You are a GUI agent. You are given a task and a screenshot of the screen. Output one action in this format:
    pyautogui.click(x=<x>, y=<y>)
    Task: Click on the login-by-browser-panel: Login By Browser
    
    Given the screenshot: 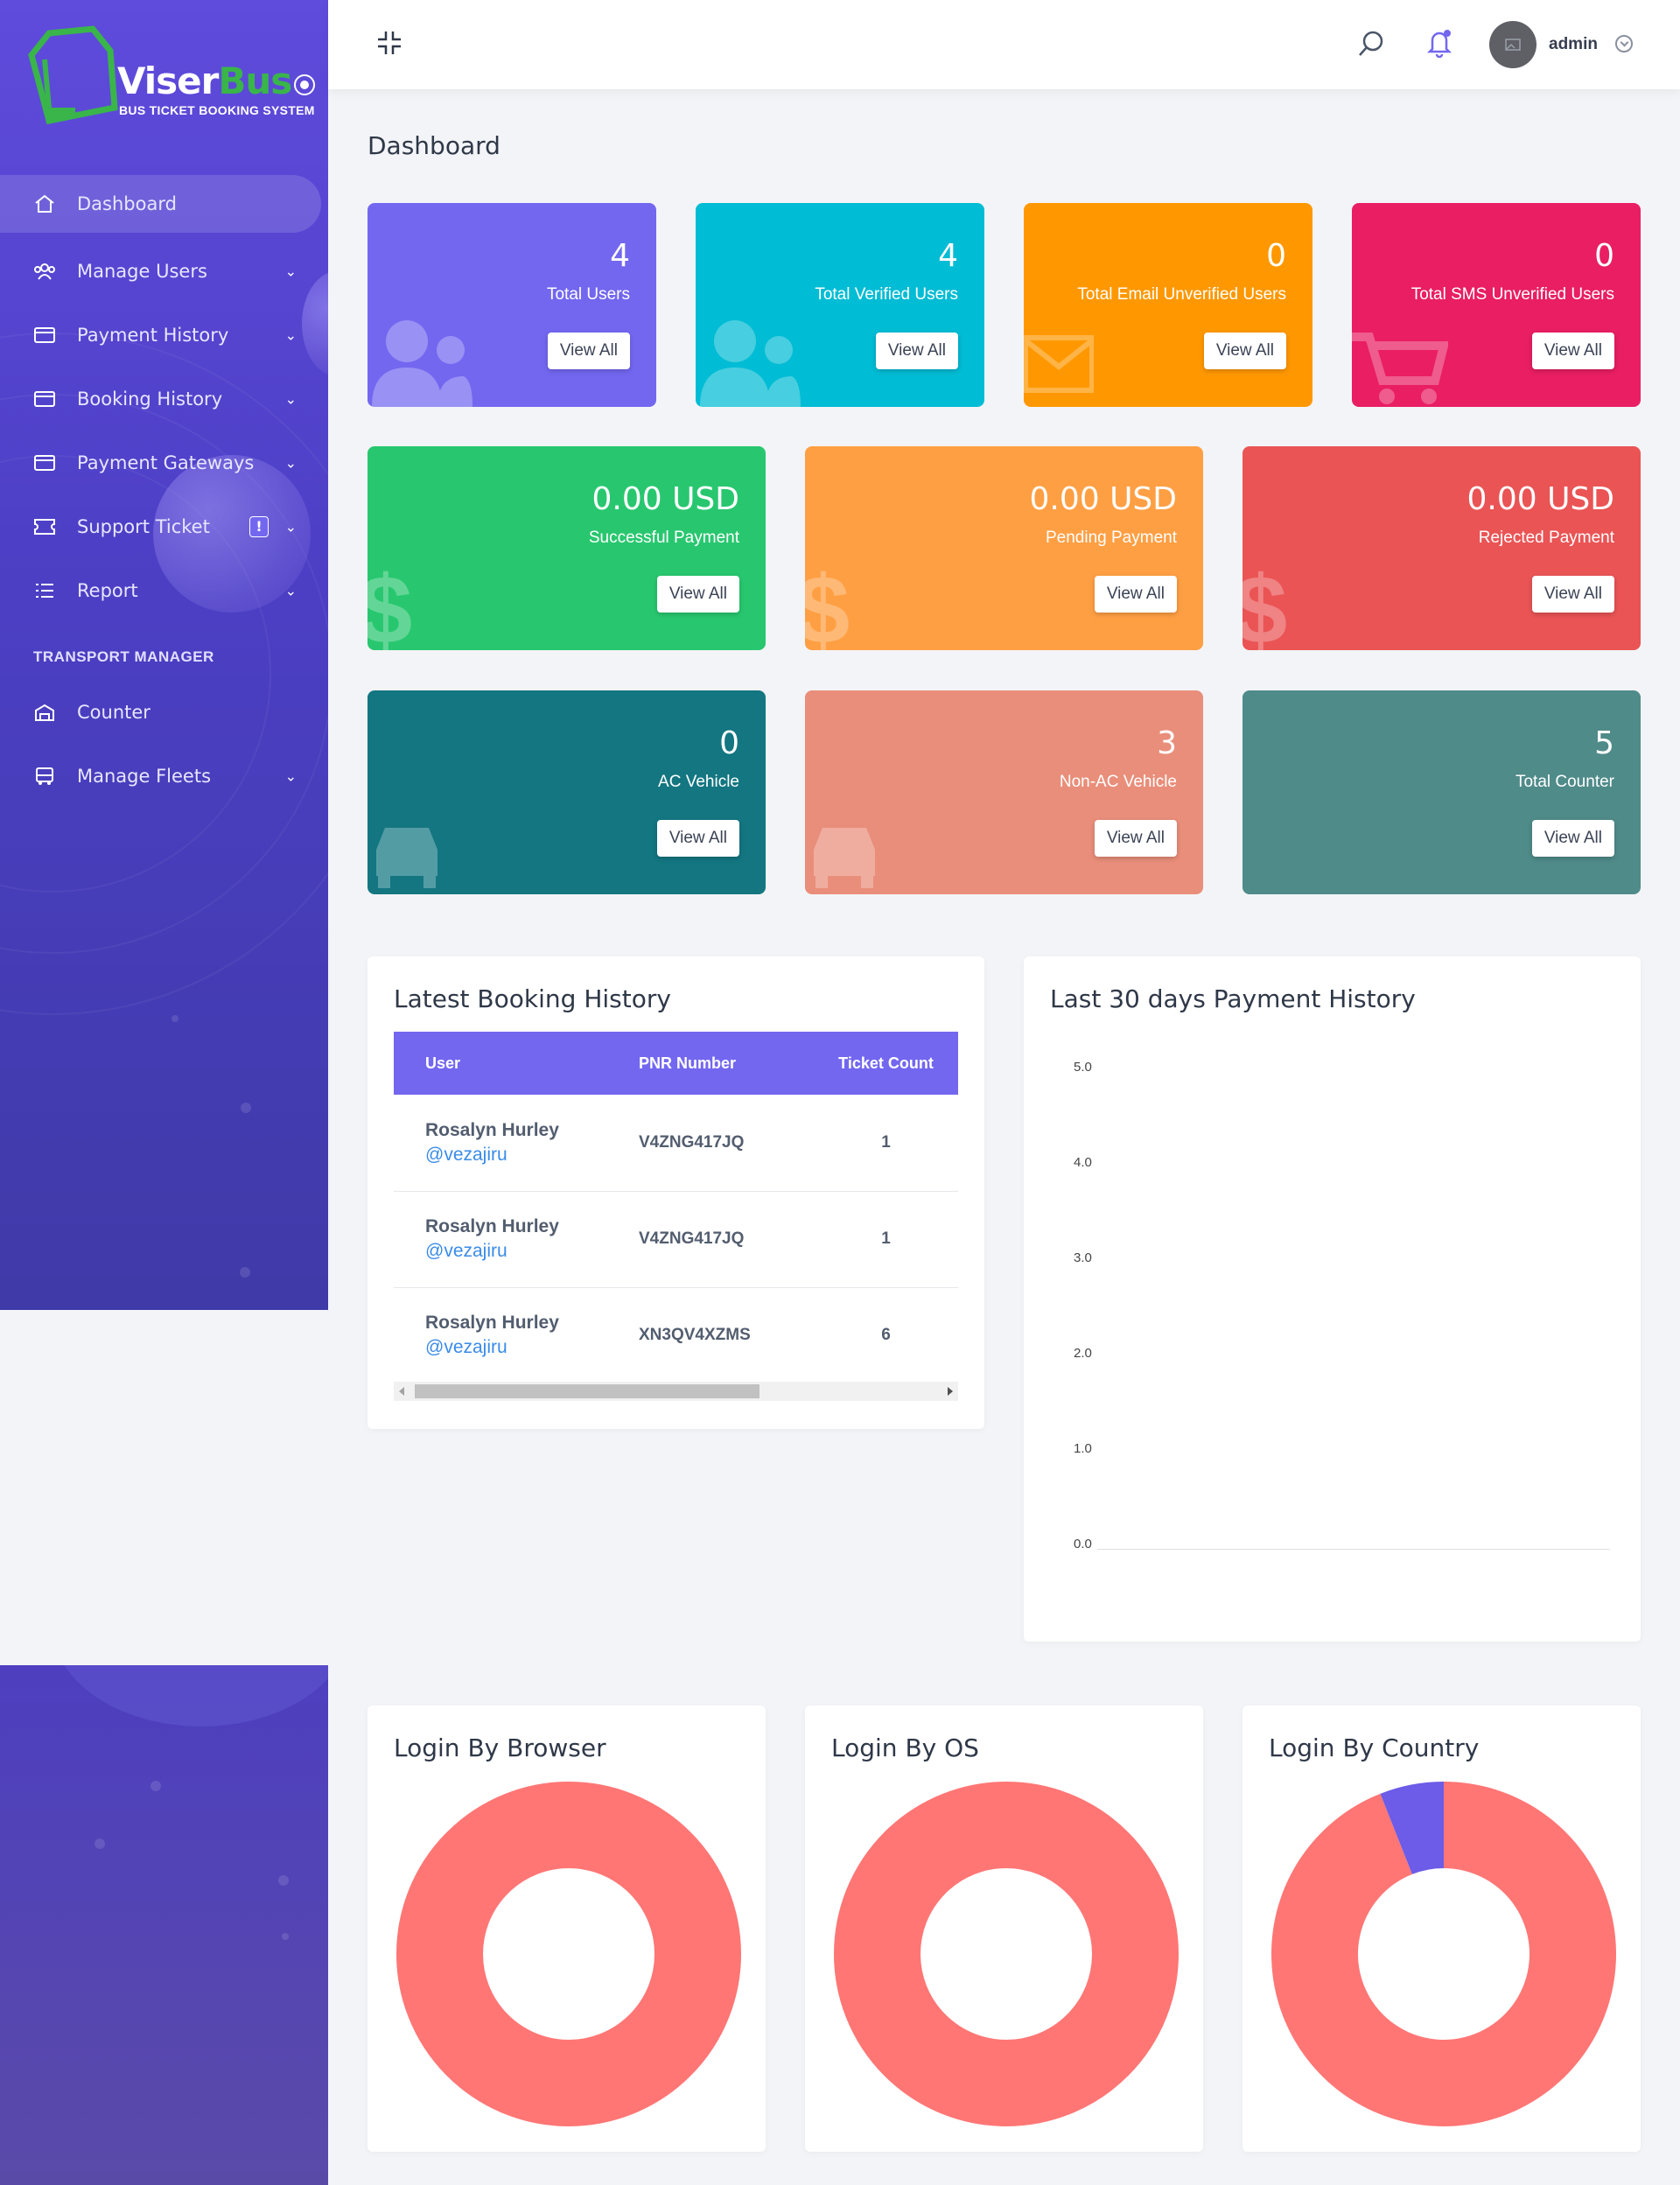 What is the action you would take?
    pyautogui.click(x=567, y=1928)
    